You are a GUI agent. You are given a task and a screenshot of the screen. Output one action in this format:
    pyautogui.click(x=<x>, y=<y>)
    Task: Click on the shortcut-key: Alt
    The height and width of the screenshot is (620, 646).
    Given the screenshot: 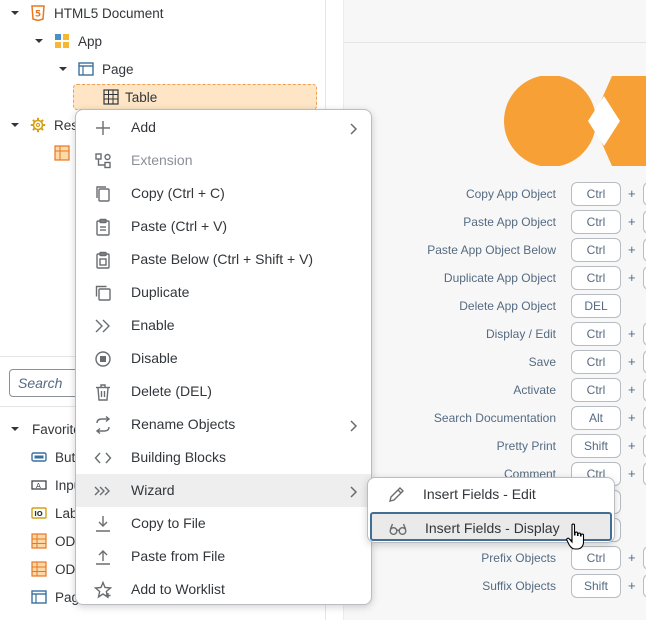 What is the action you would take?
    pyautogui.click(x=596, y=418)
    